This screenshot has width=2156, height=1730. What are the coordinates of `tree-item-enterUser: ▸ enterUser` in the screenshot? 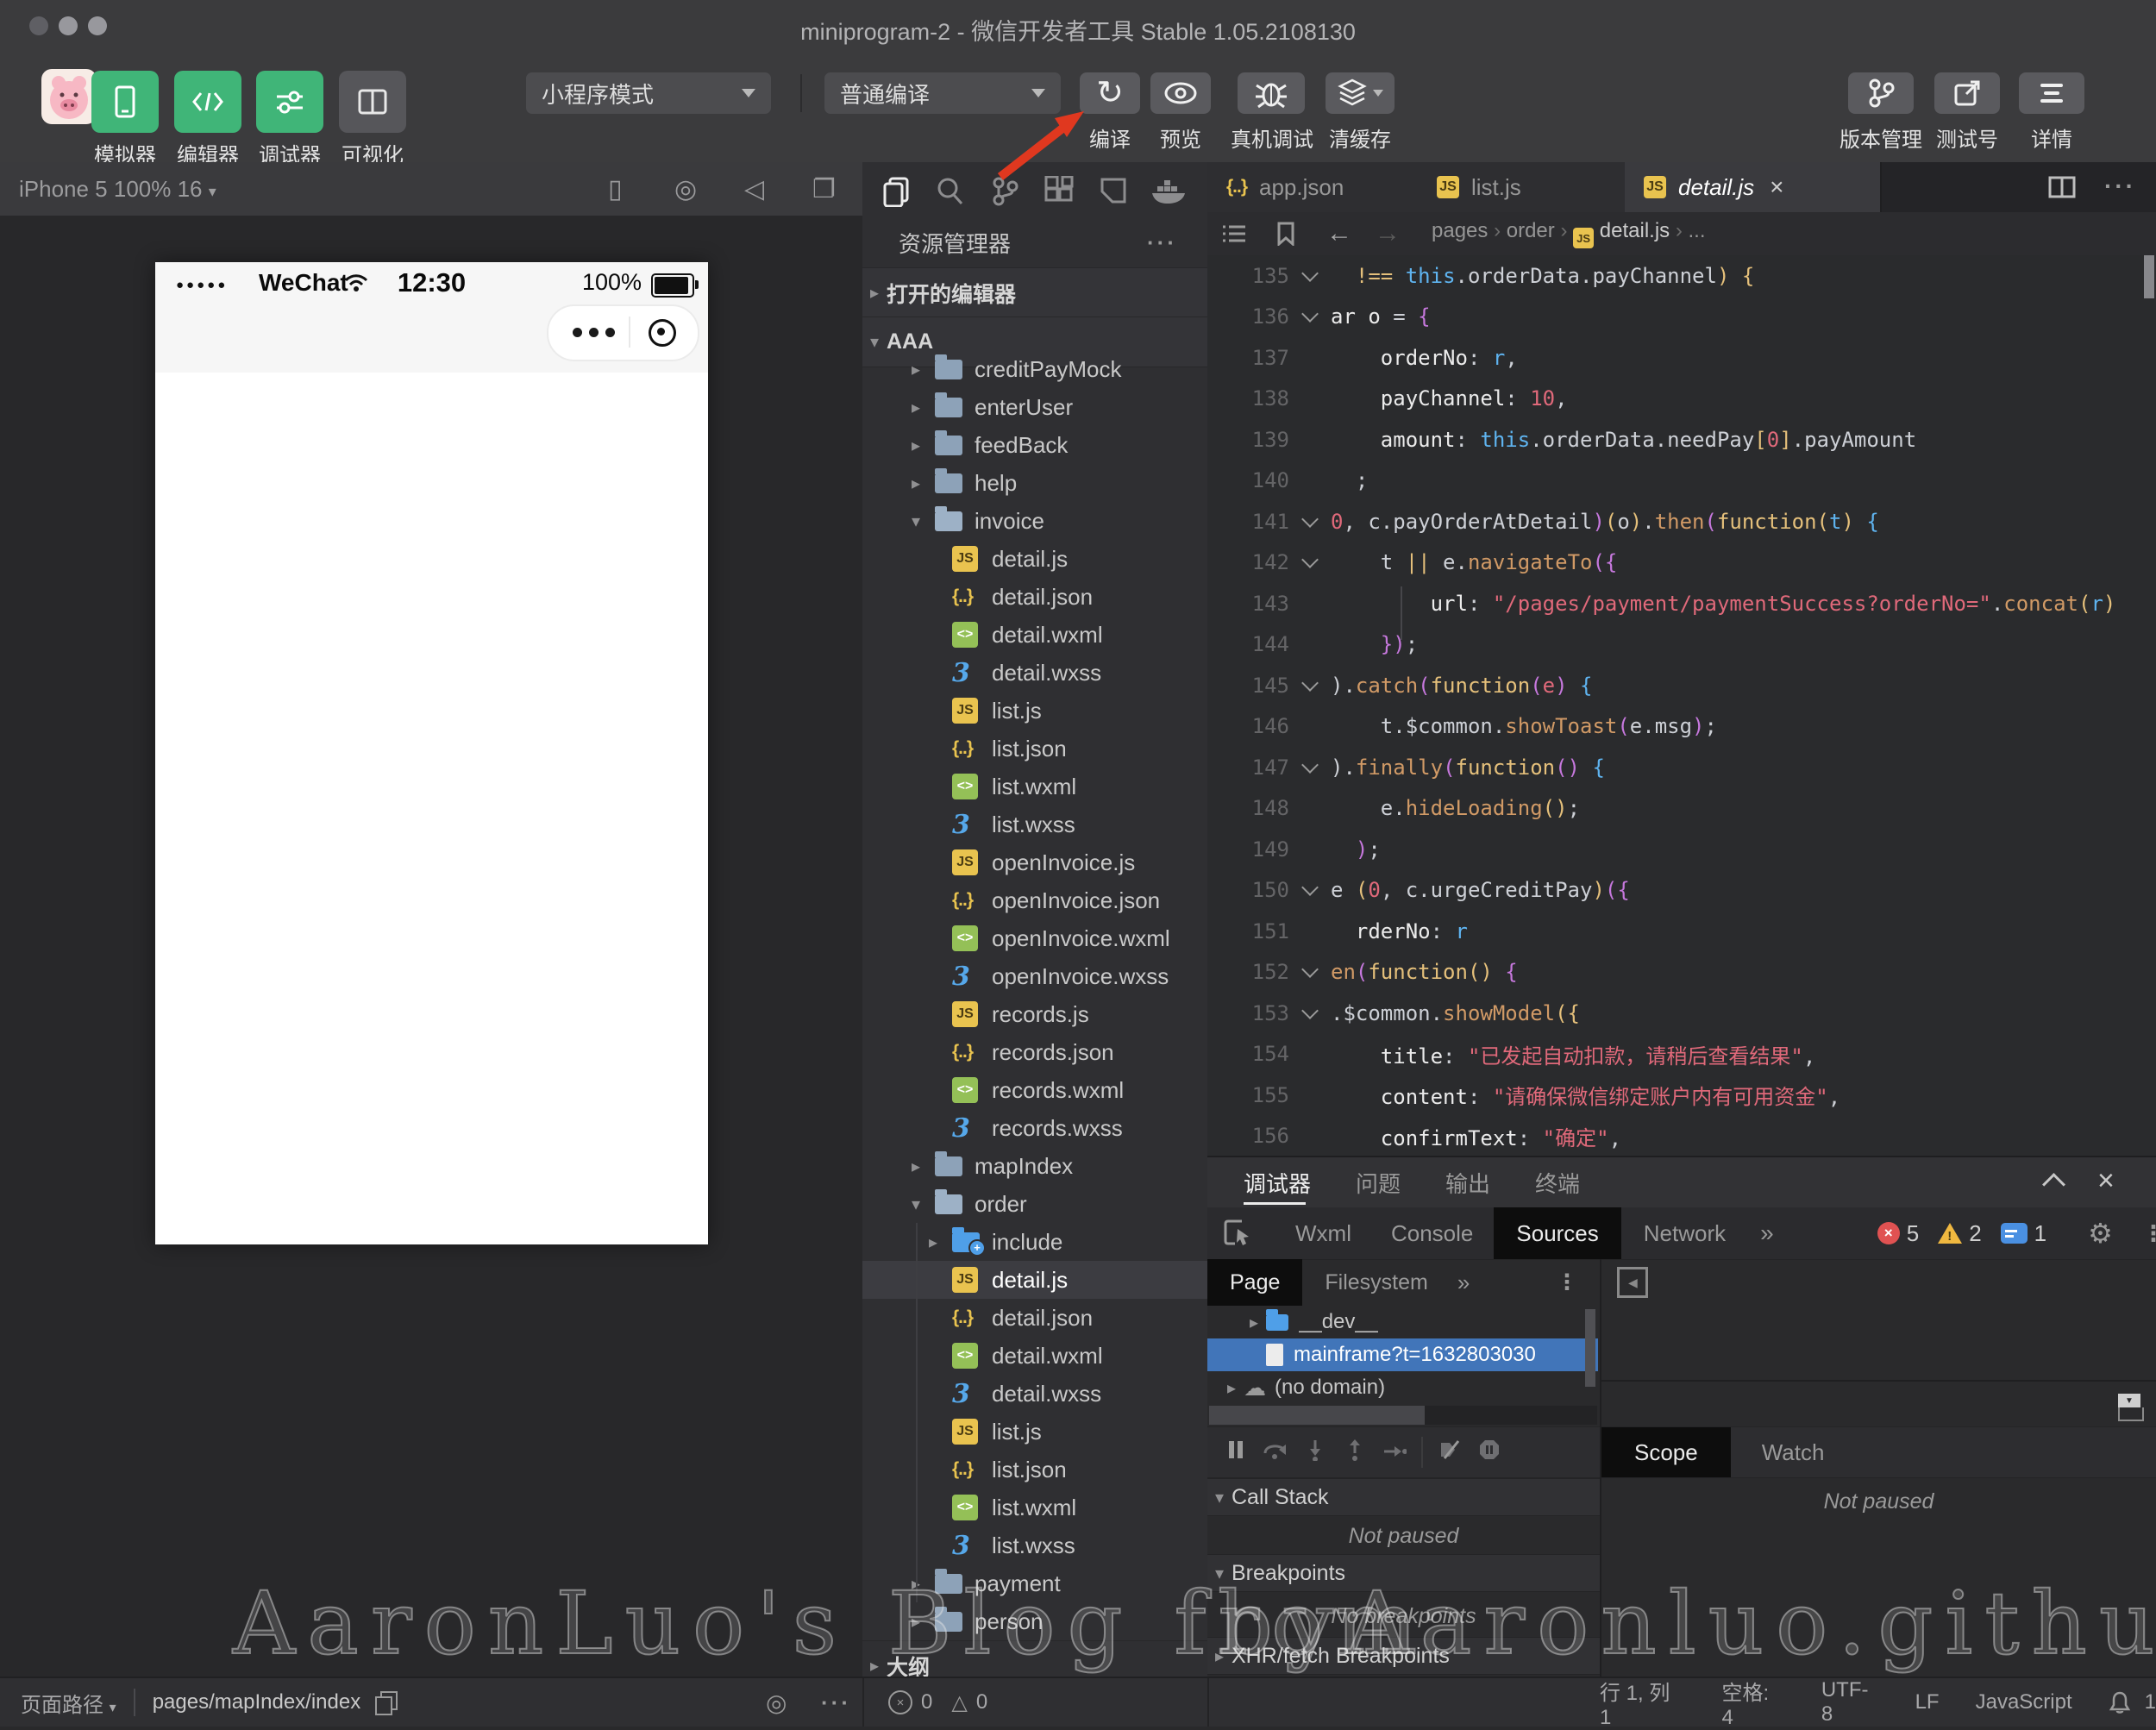 It's located at (1034, 407).